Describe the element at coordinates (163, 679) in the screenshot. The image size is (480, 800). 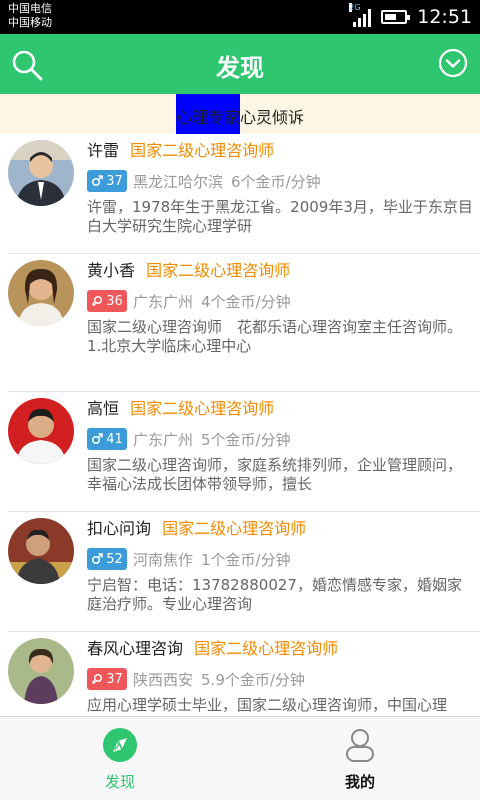
I see `location: 陕西西安` at that location.